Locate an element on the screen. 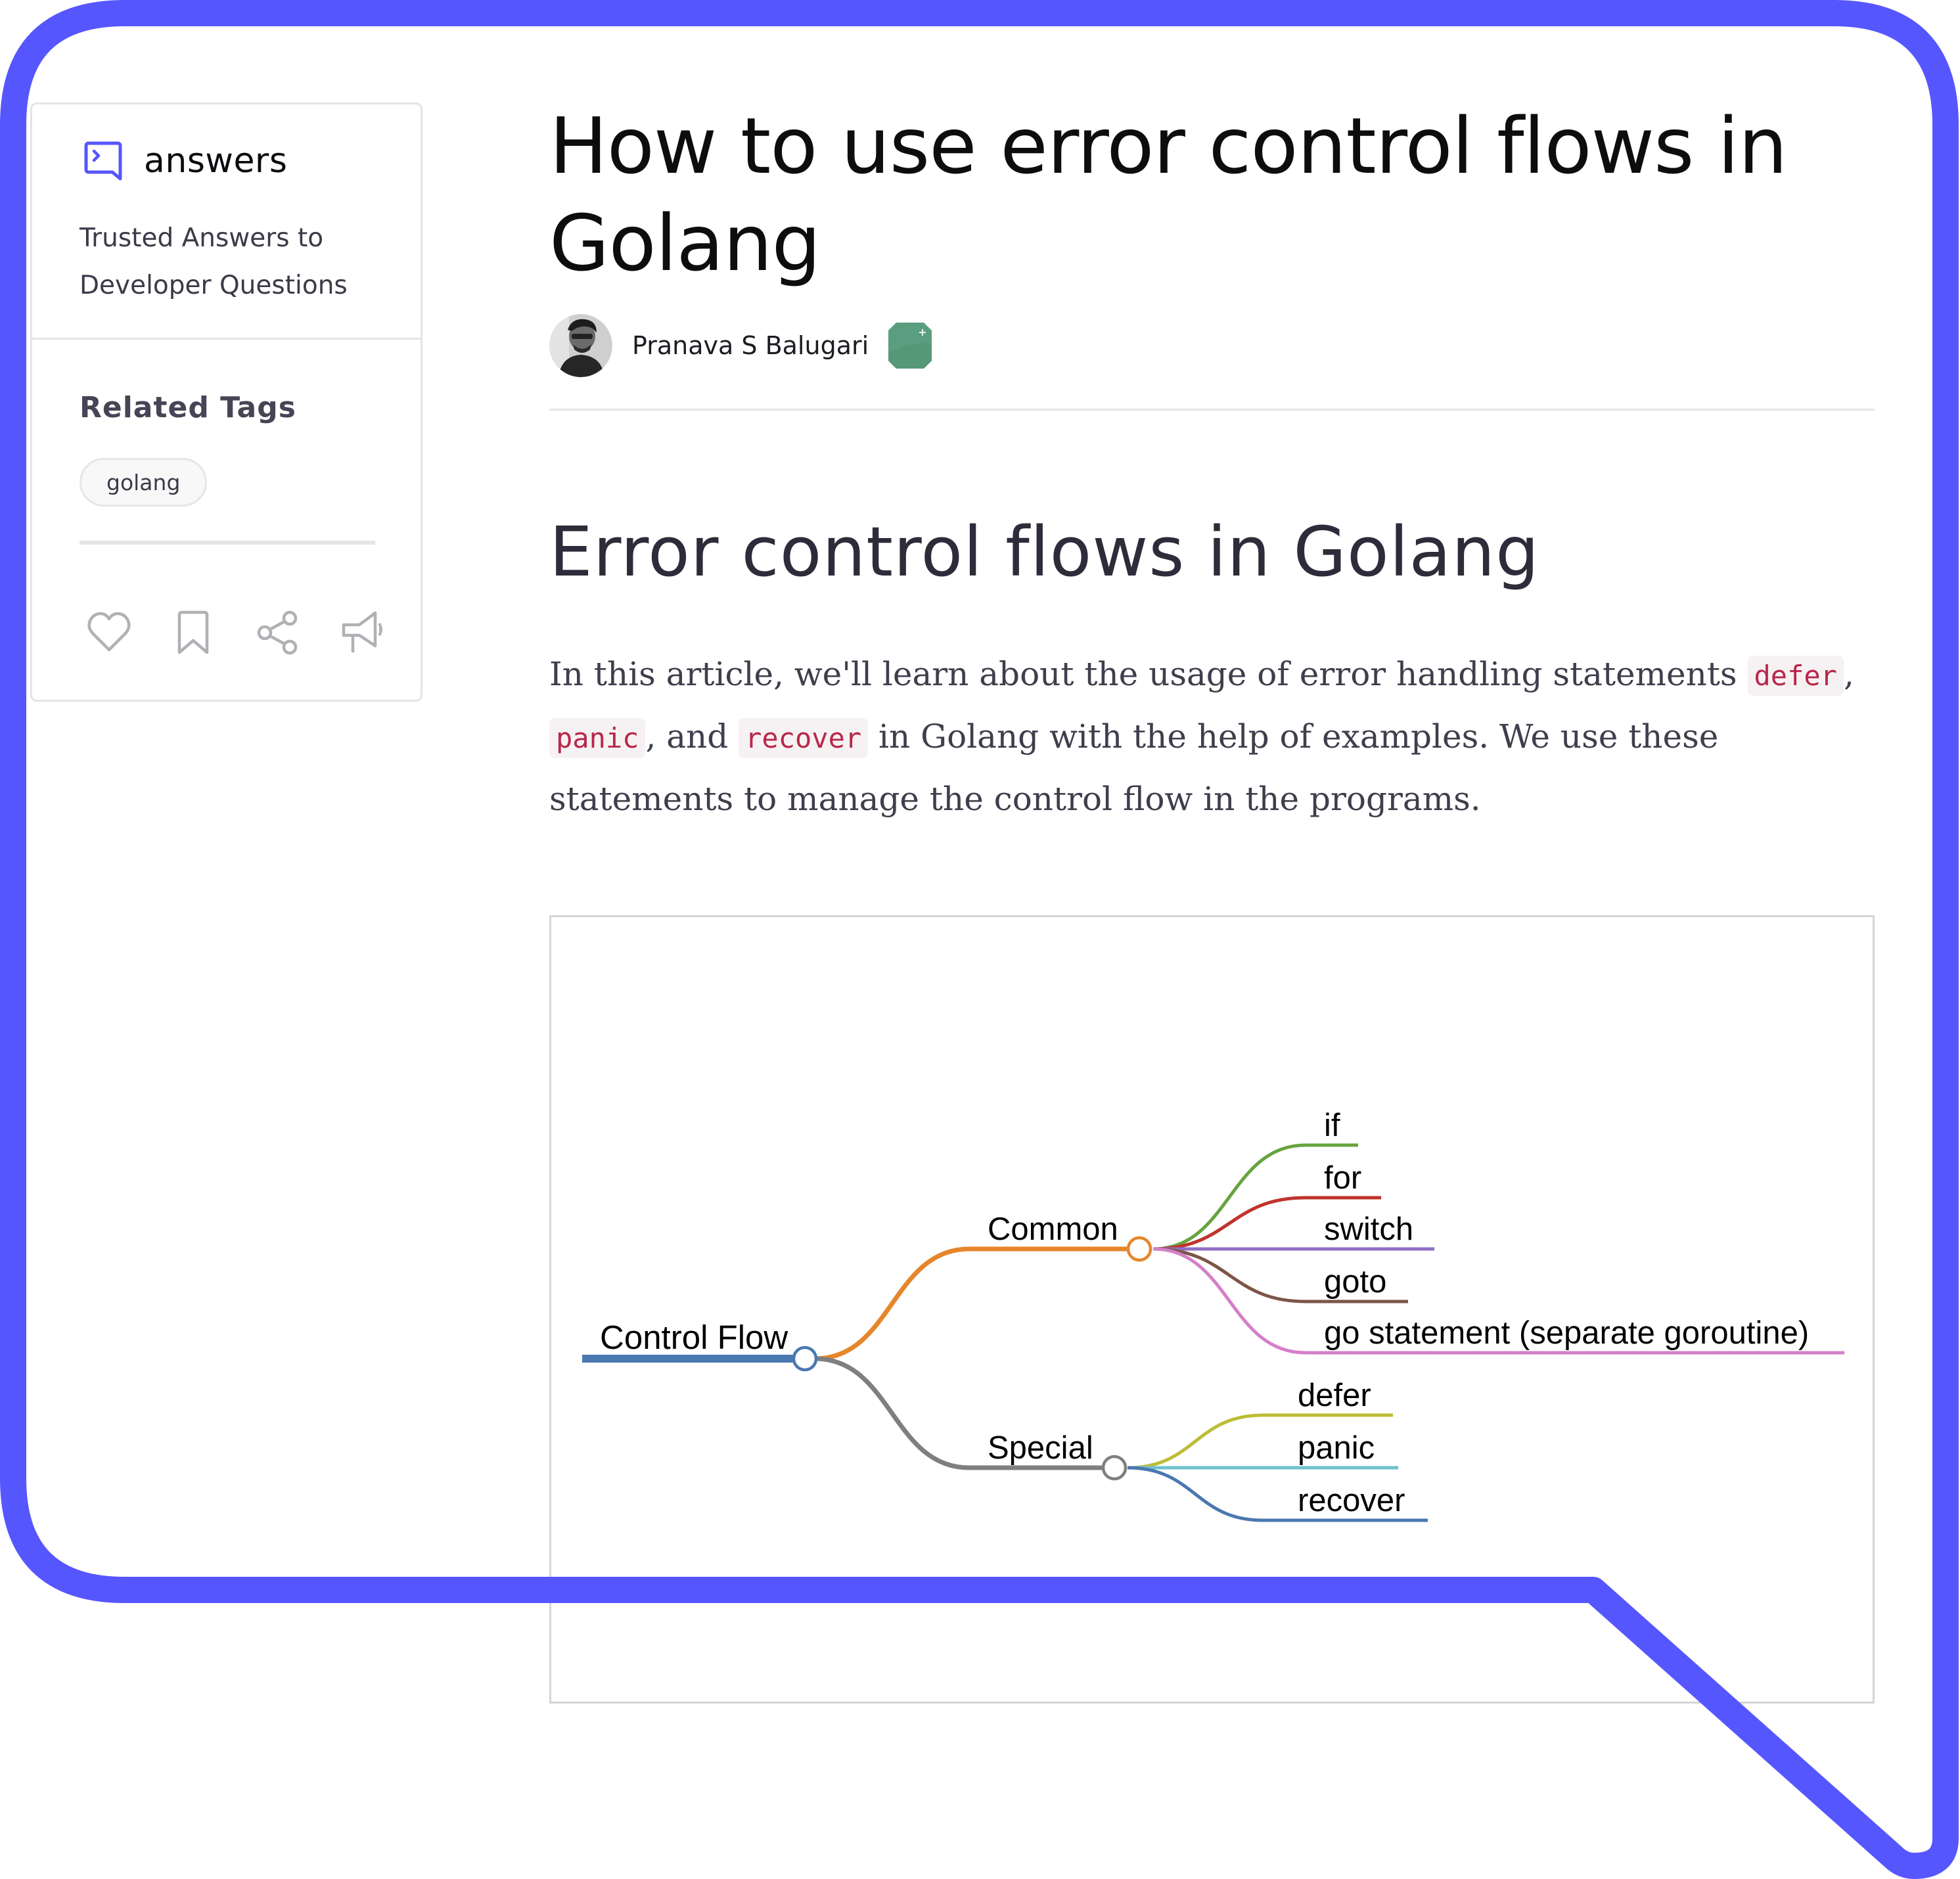  mindmap-leaf-label: go statement (separate goroutine) is located at coordinates (1566, 1333).